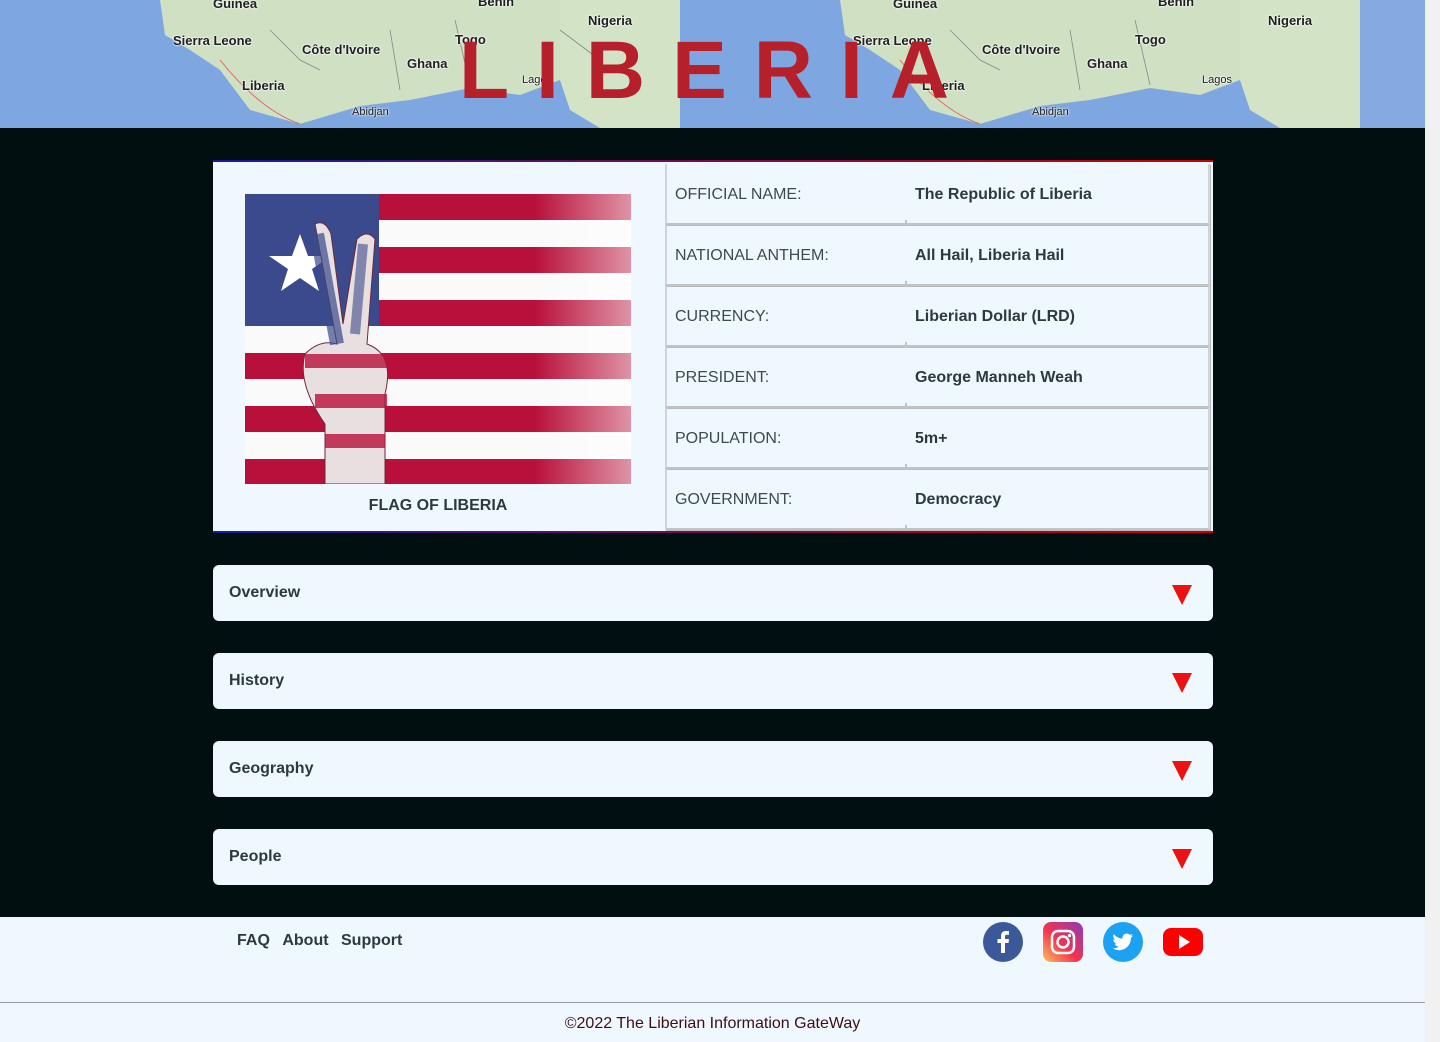 The height and width of the screenshot is (1042, 1440). I want to click on fact-value: George Manneh Weah, so click(999, 377).